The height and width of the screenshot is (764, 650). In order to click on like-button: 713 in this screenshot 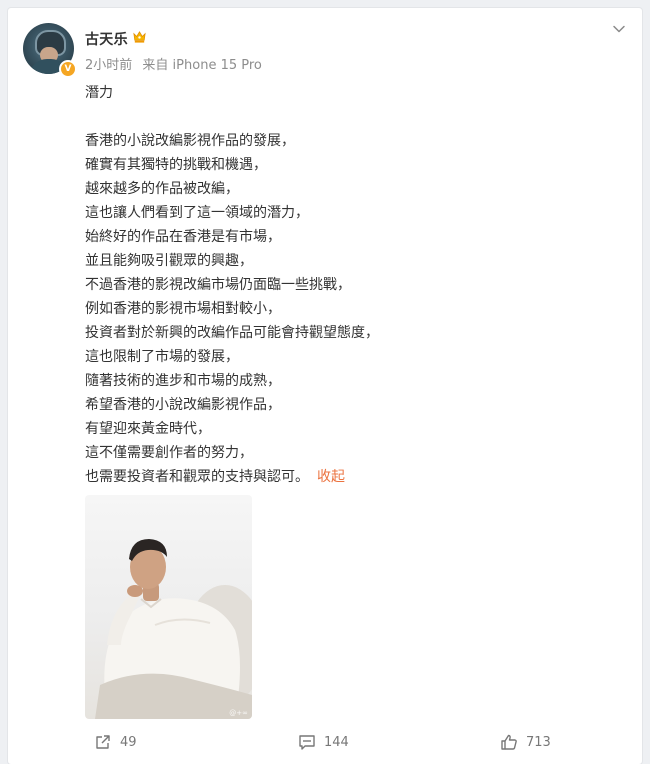, I will do `click(525, 742)`.